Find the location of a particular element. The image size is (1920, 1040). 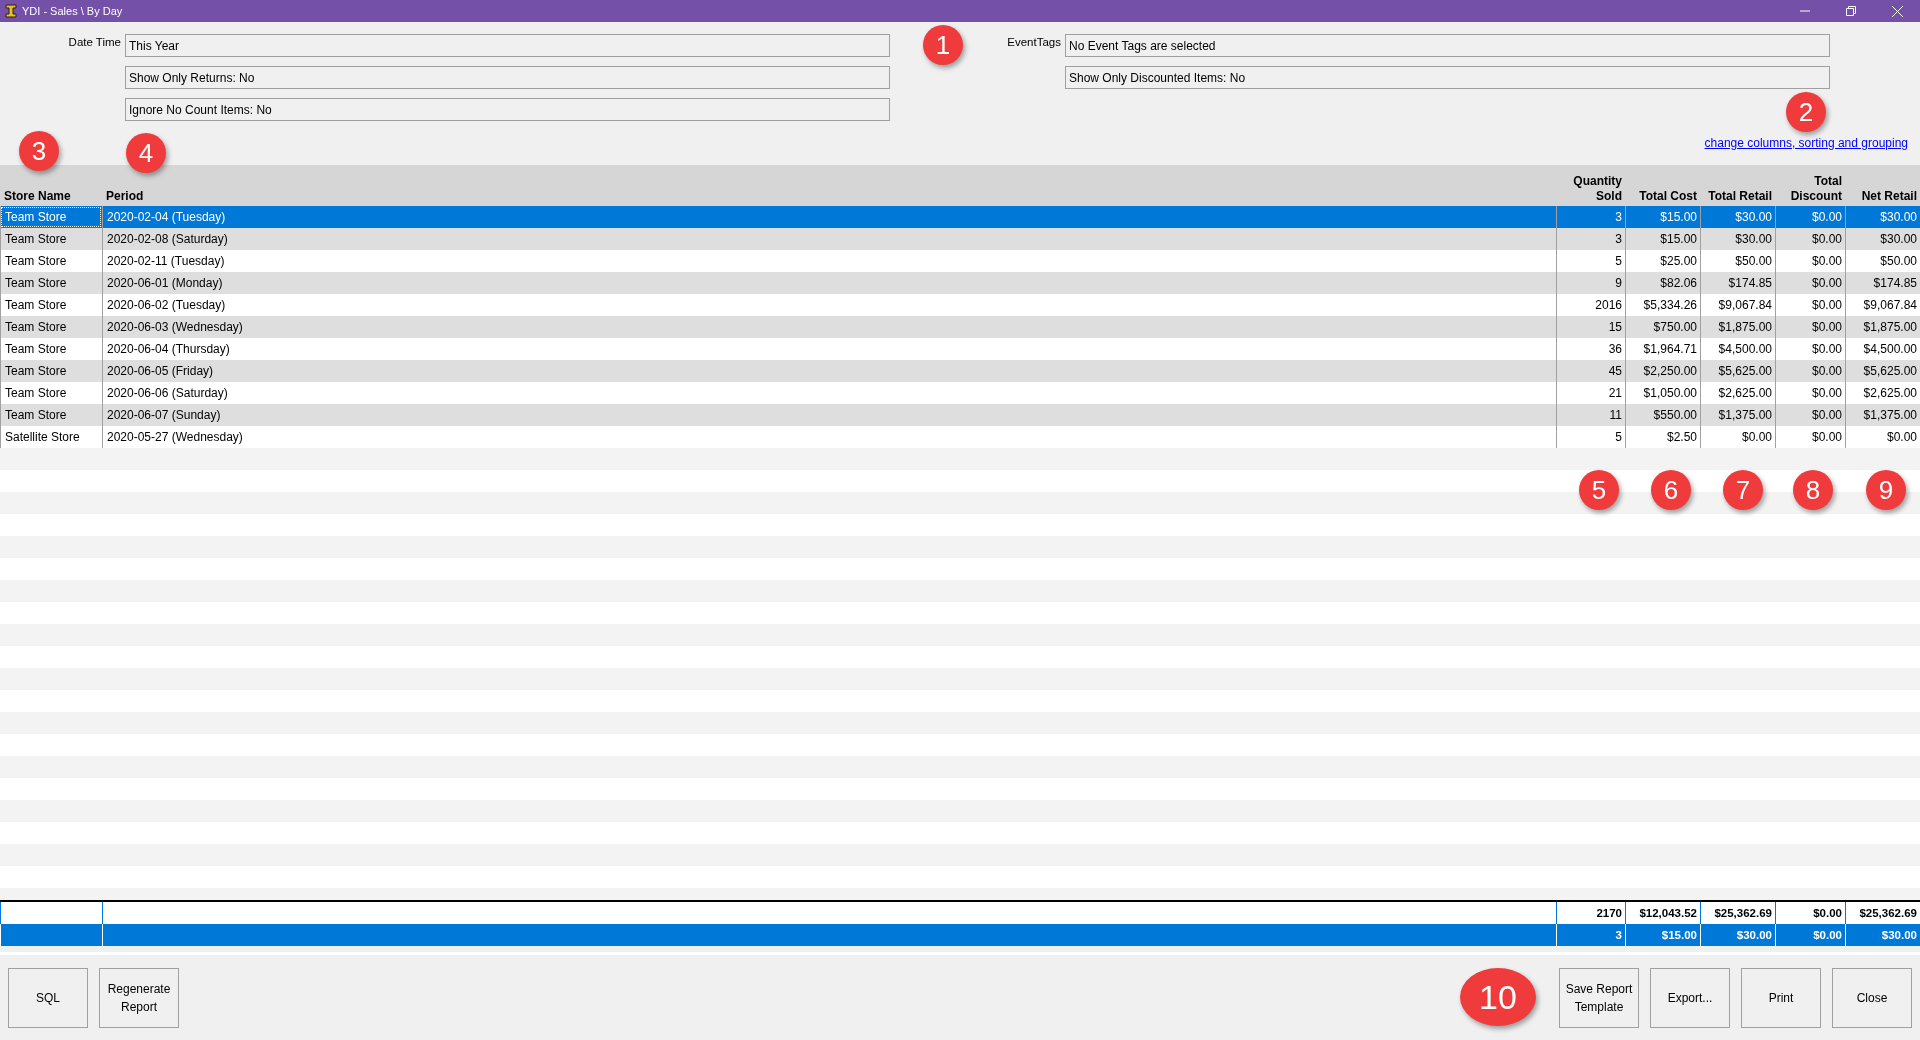

action-button: Save Report Template is located at coordinates (1599, 997).